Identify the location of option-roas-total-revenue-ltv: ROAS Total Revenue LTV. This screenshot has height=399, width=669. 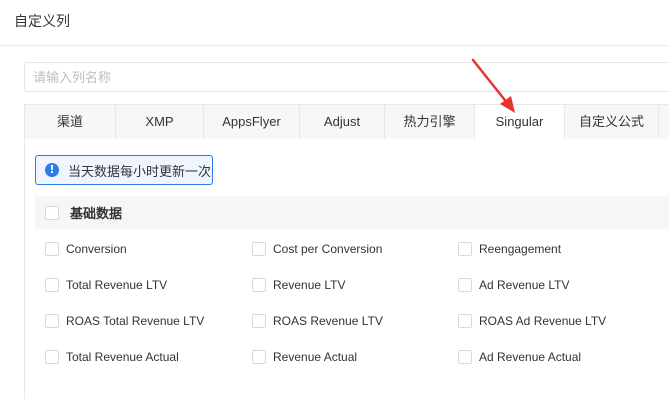
(124, 321).